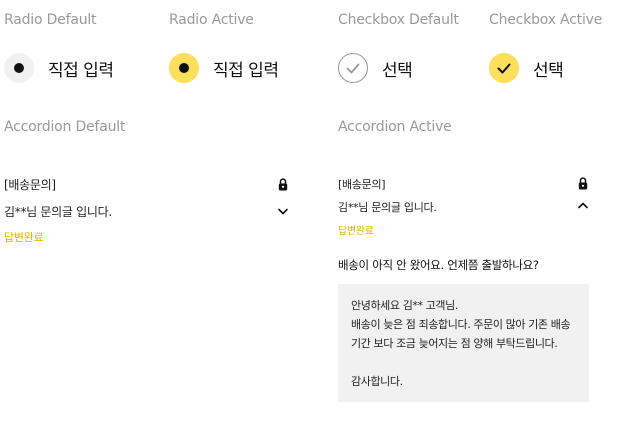 The height and width of the screenshot is (422, 628). Describe the element at coordinates (466, 362) in the screenshot. I see `answer-line` at that location.